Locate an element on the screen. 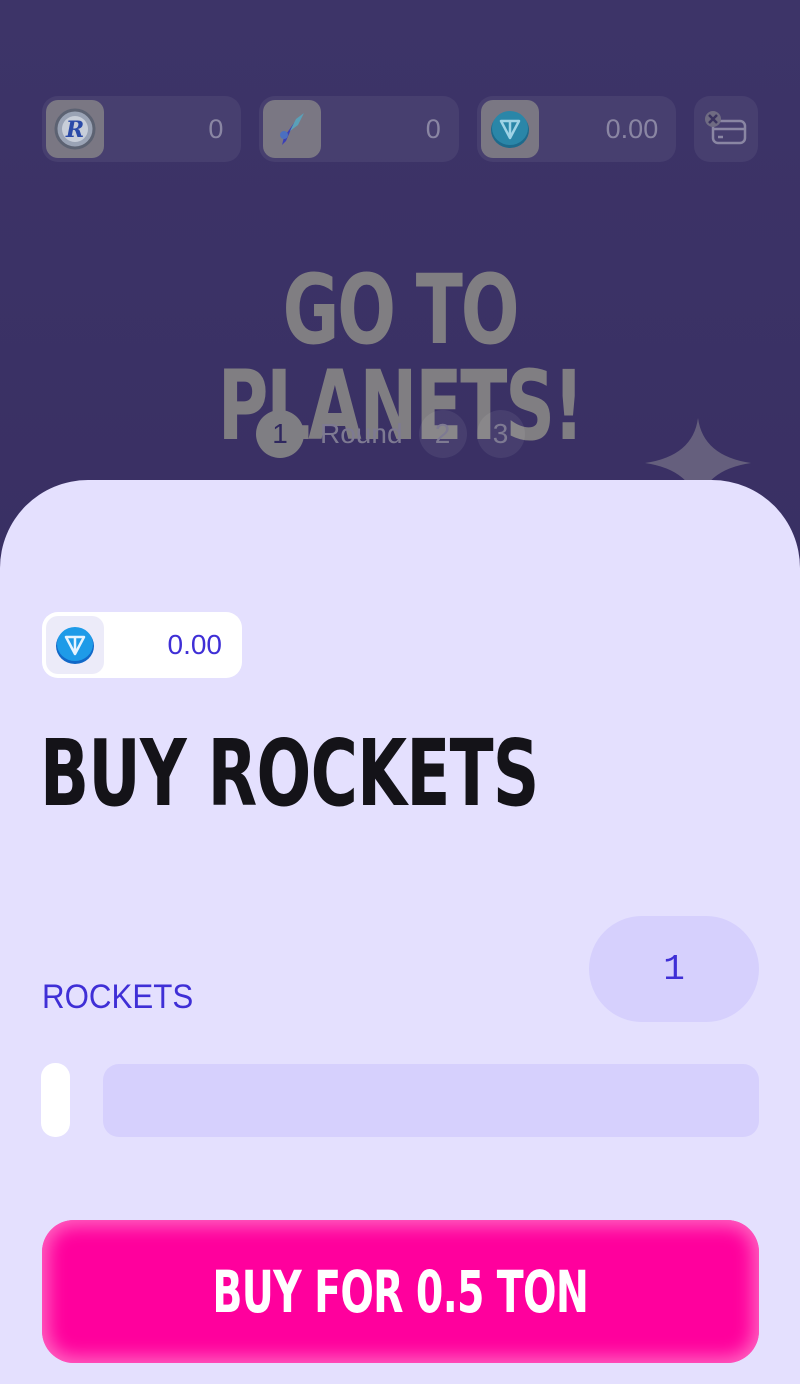 The image size is (800, 1384). wallet-disconnected-icon is located at coordinates (726, 128).